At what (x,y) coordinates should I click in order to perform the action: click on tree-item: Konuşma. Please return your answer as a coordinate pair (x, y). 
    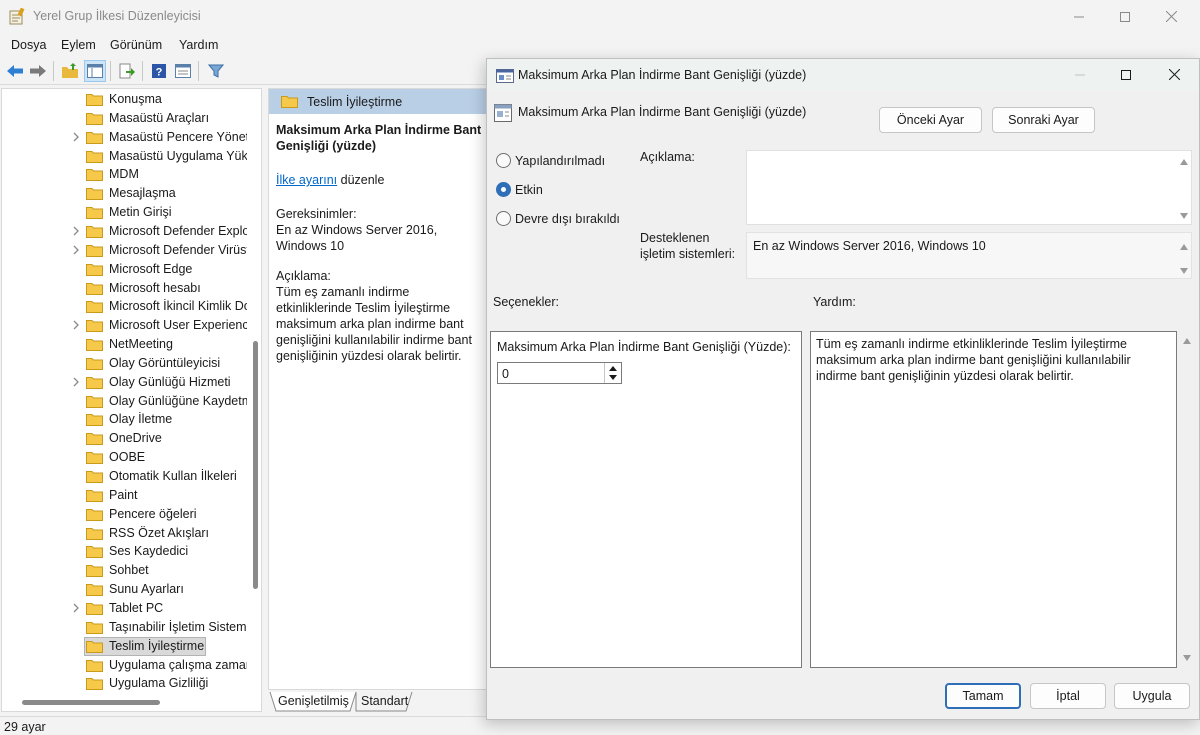
    Looking at the image, I should click on (131, 99).